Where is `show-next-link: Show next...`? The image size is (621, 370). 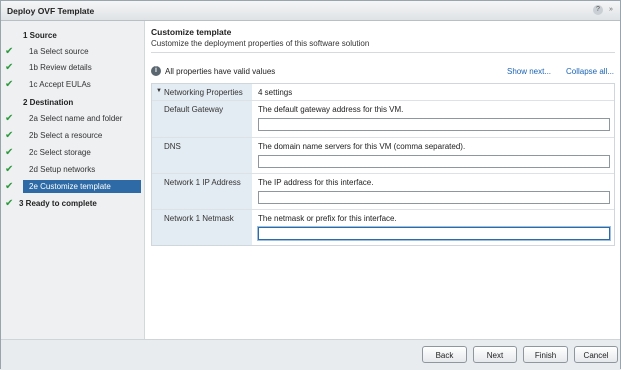 show-next-link: Show next... is located at coordinates (529, 71).